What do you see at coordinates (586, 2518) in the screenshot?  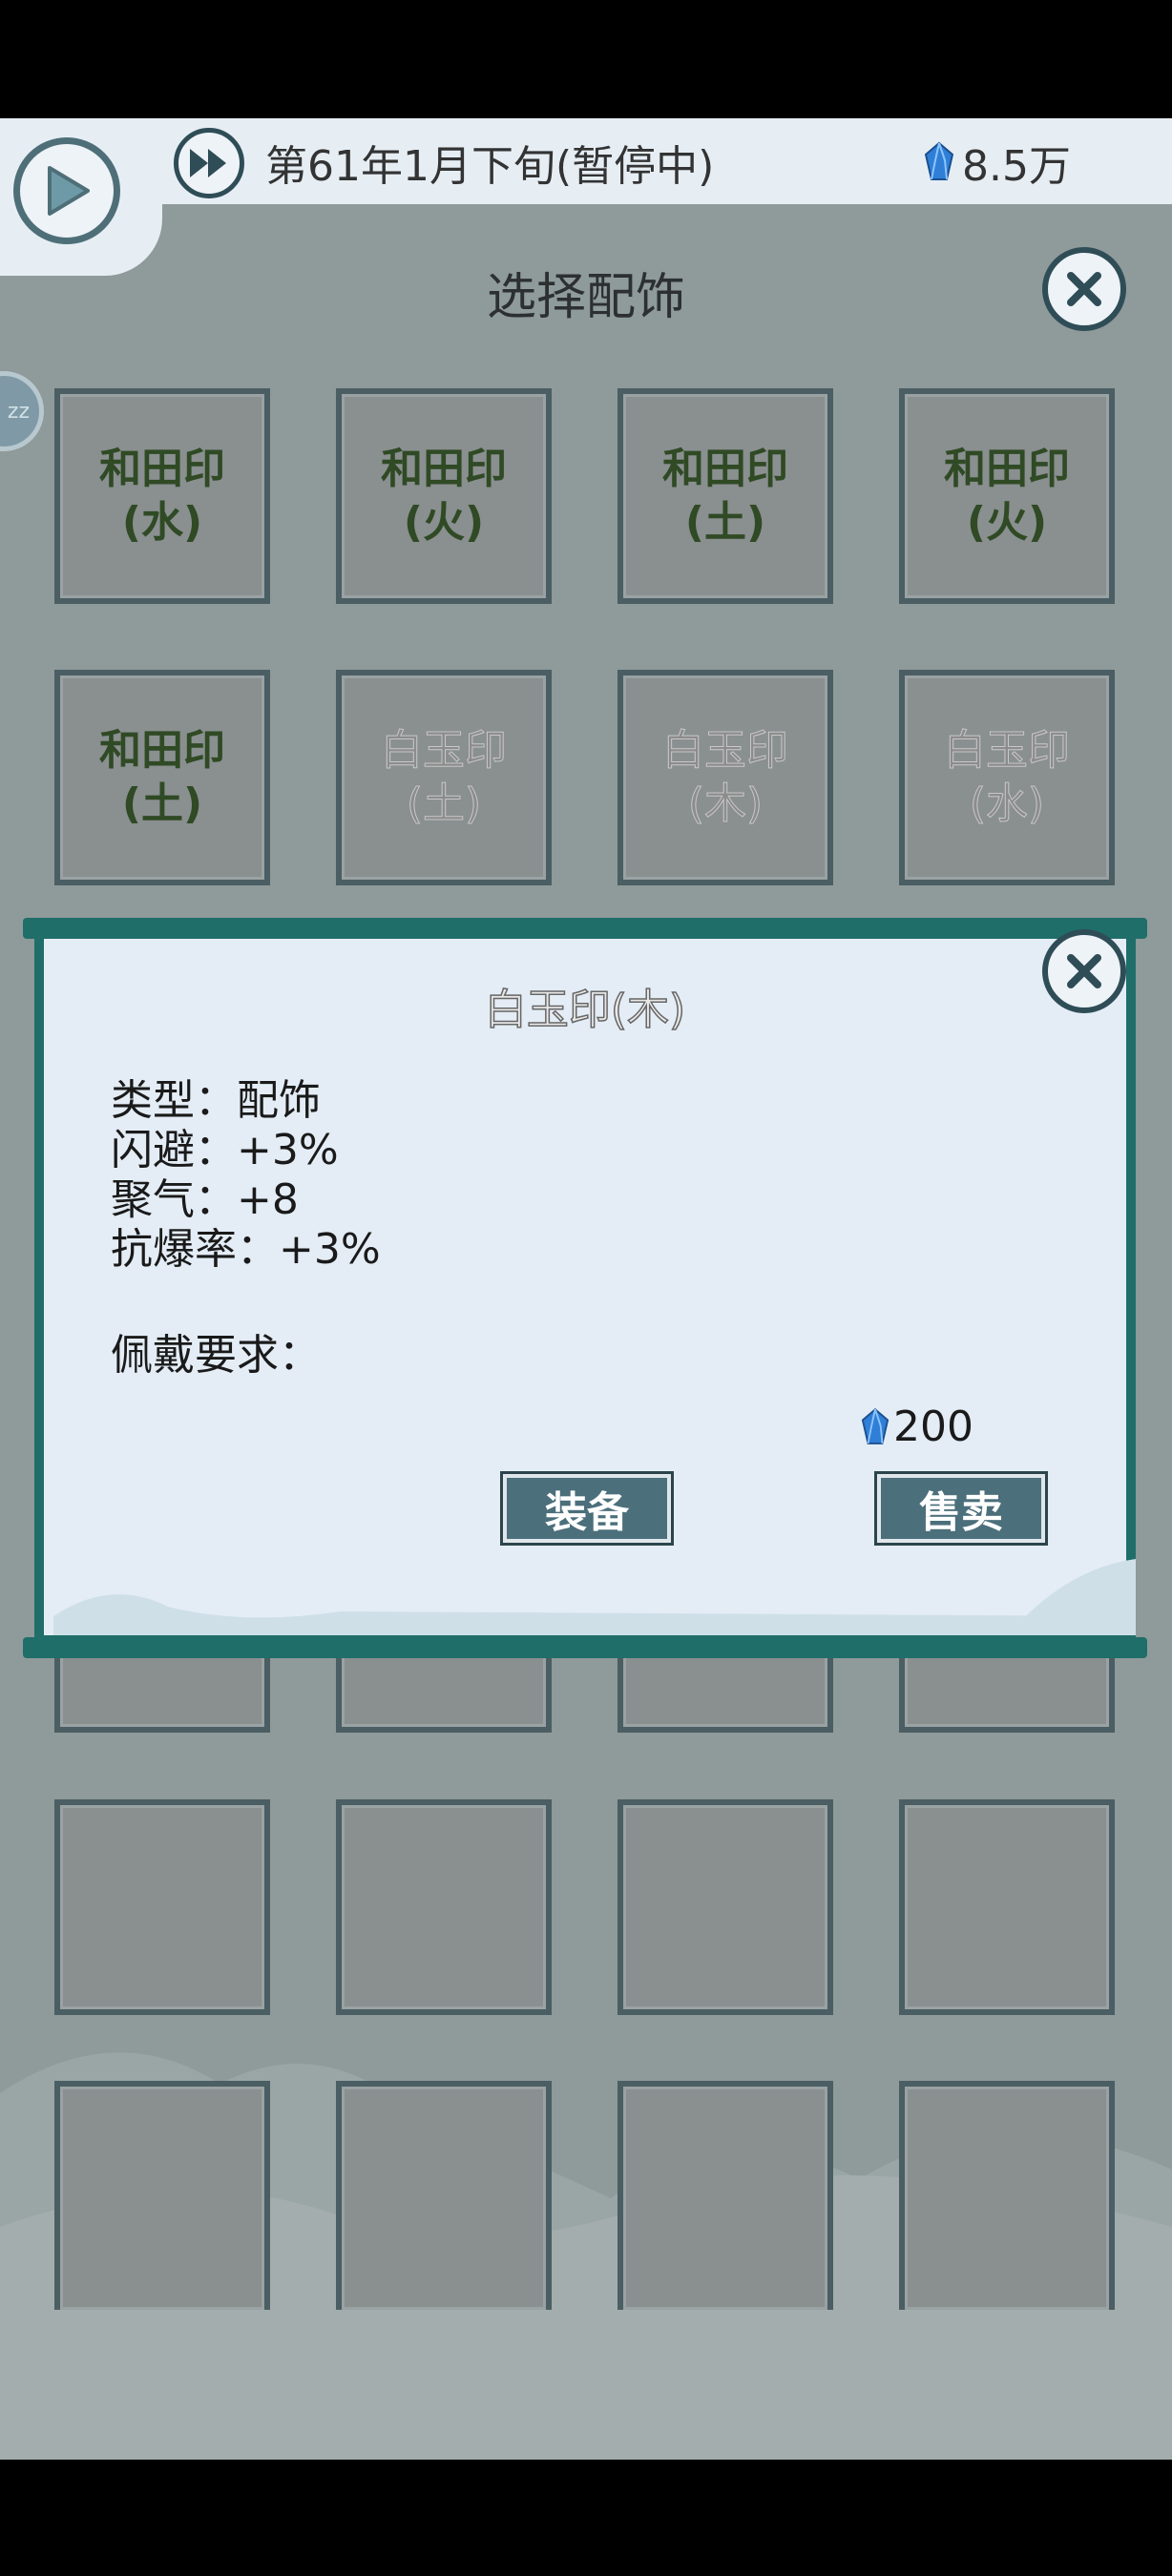 I see `system-bottom-bar` at bounding box center [586, 2518].